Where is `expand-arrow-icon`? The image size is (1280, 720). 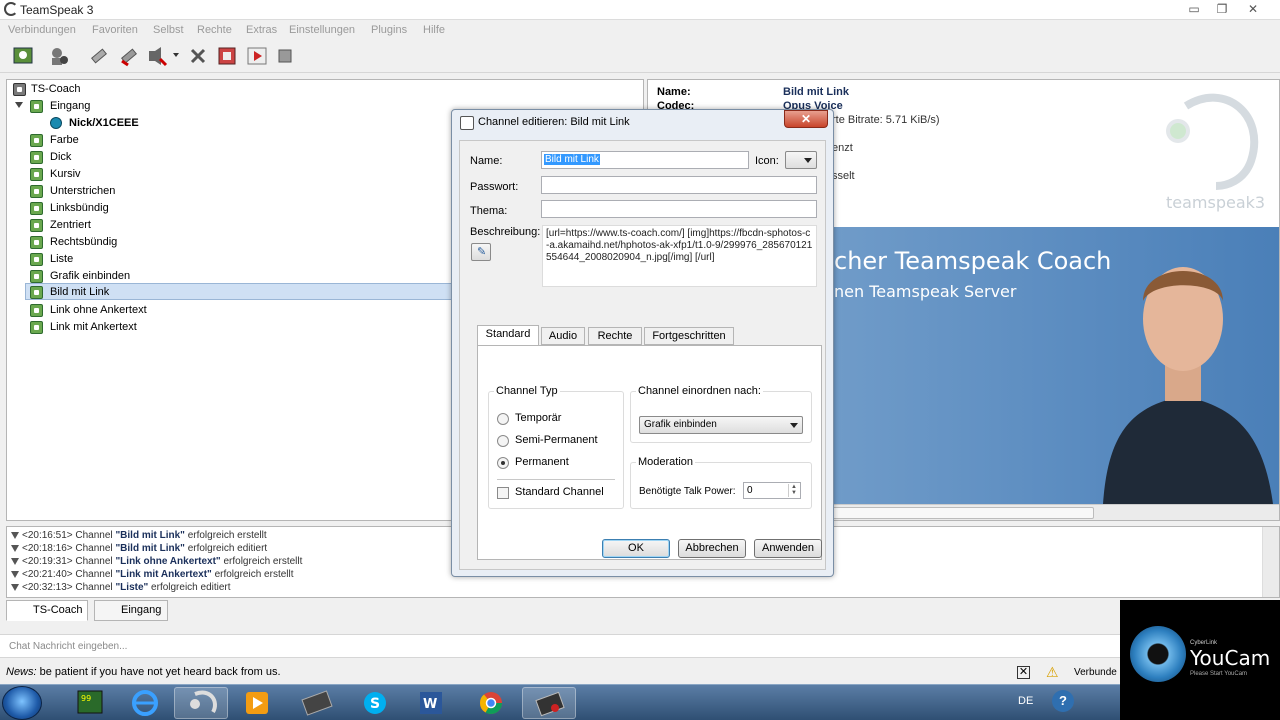 expand-arrow-icon is located at coordinates (19, 105).